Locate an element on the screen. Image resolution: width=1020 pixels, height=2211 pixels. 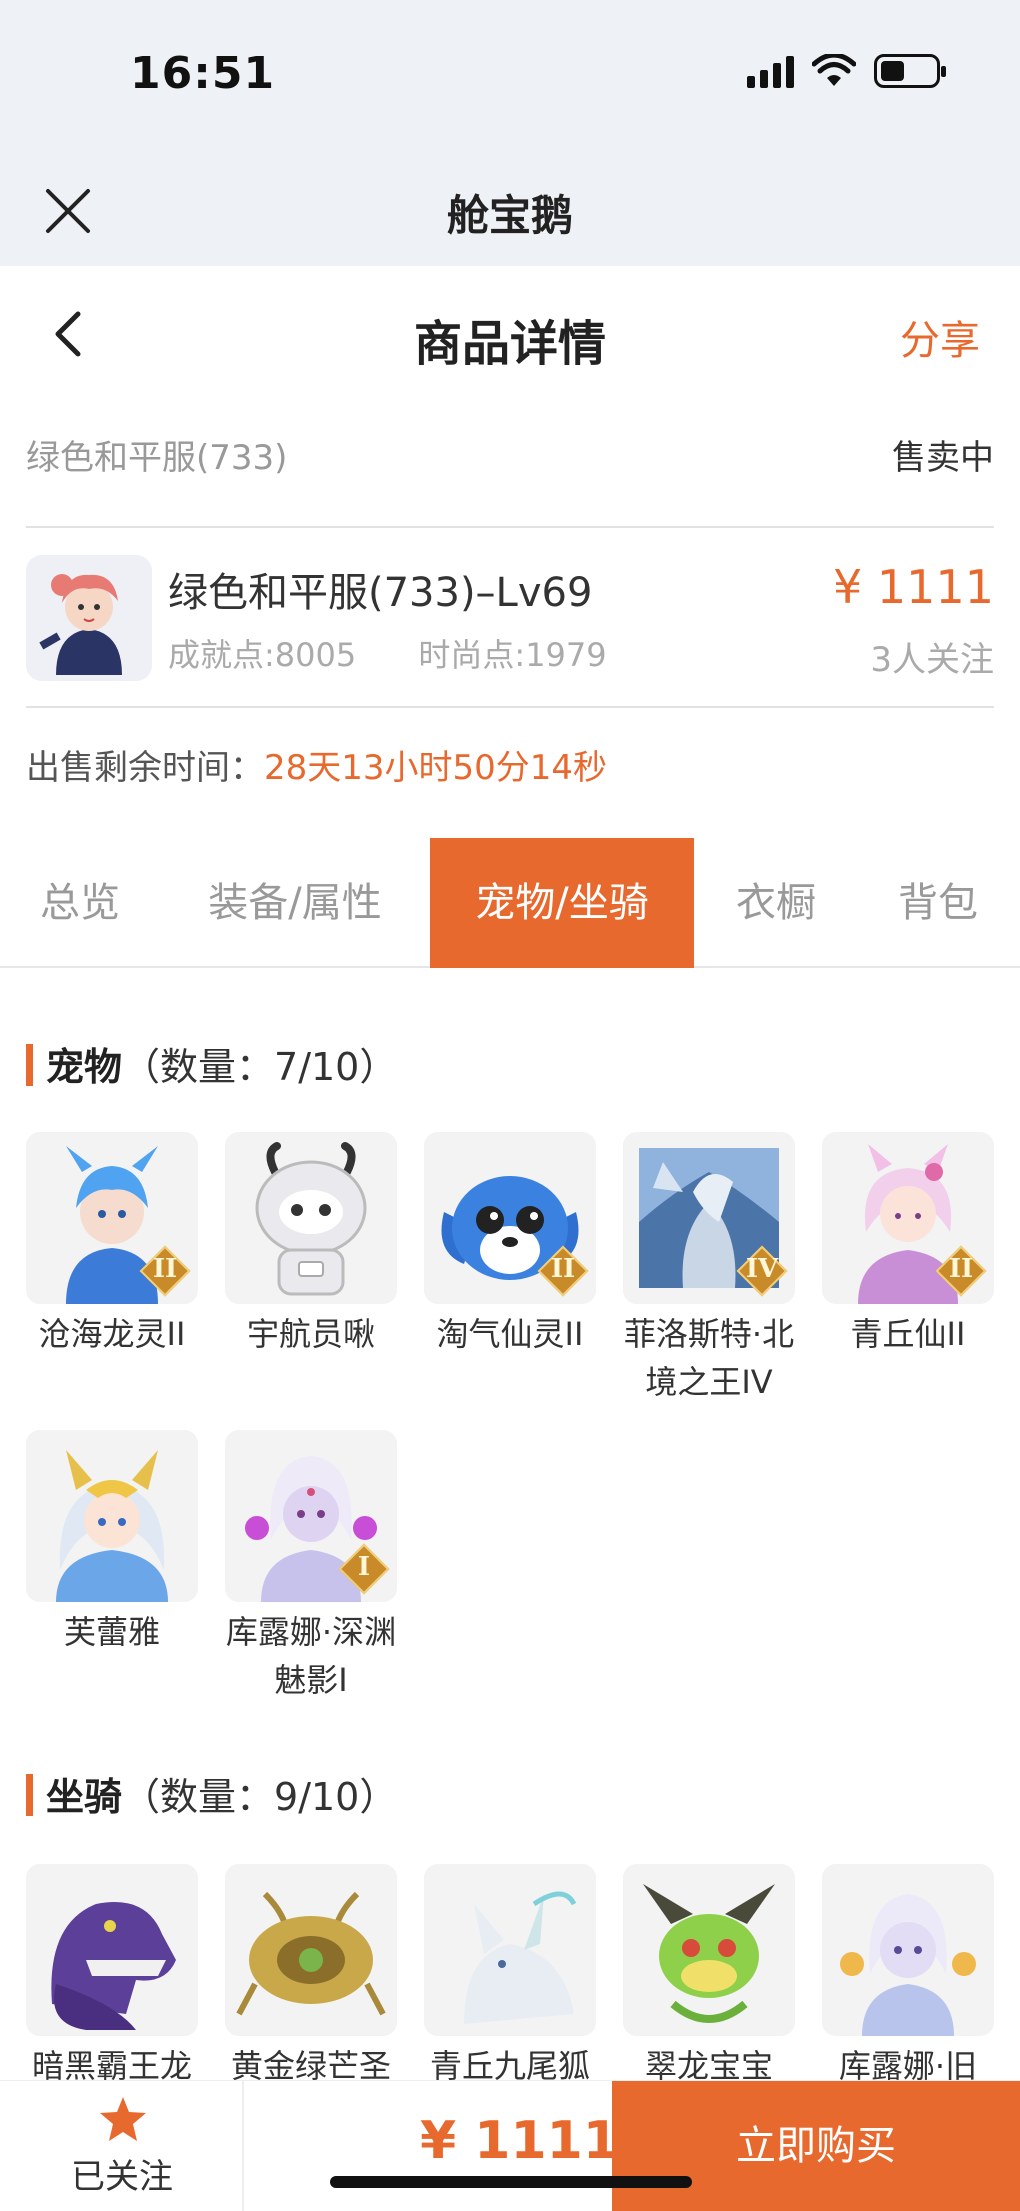
pets-section-title: 宠物（数量：7/10） is located at coordinates (211, 1063).